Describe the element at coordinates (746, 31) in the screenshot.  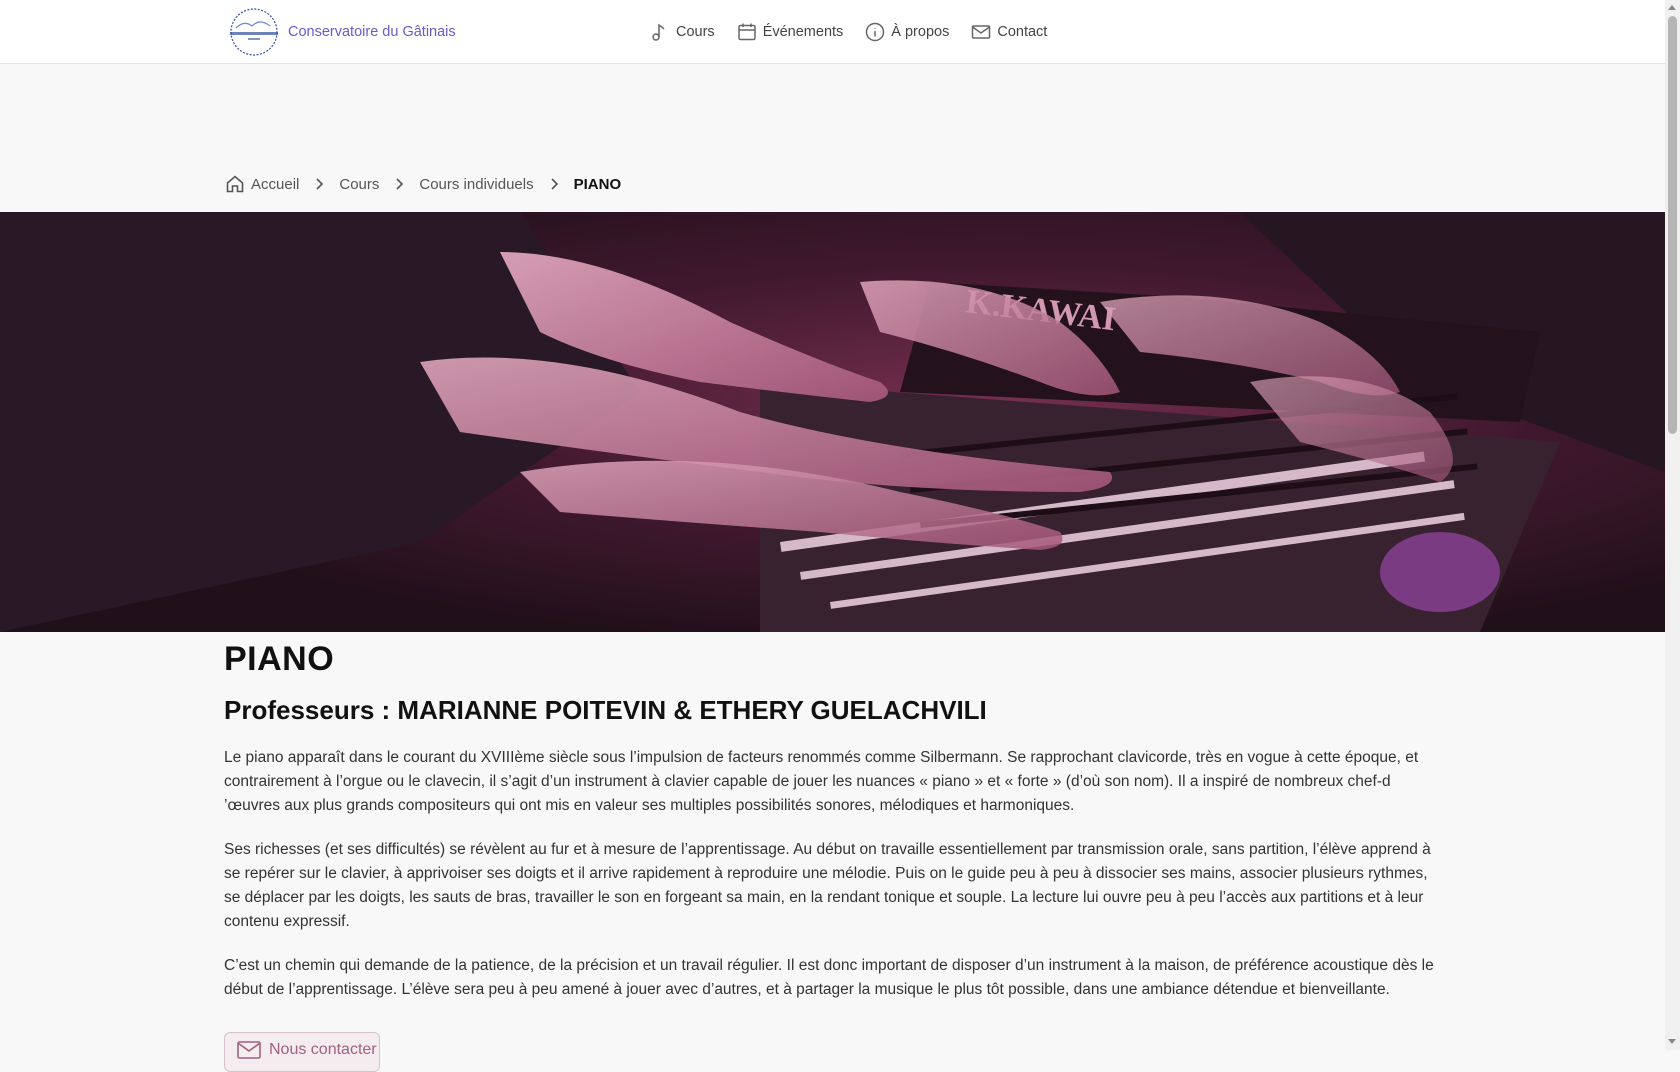
I see `calendar-icon` at that location.